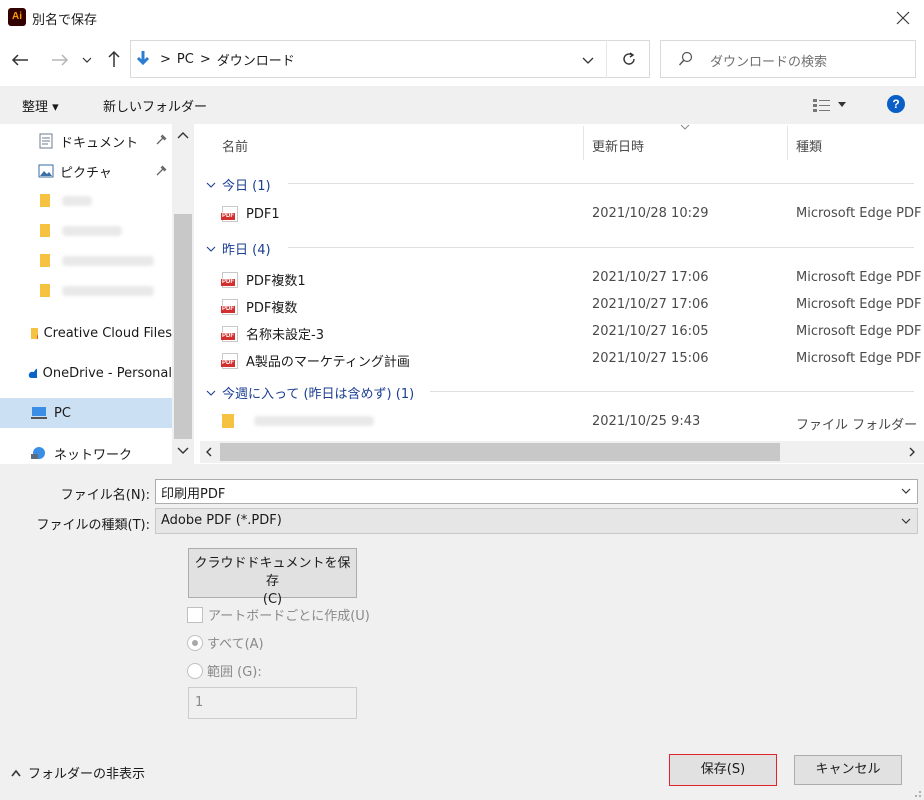  I want to click on hide-folders-toggle: フォルダーの非表示, so click(77, 772).